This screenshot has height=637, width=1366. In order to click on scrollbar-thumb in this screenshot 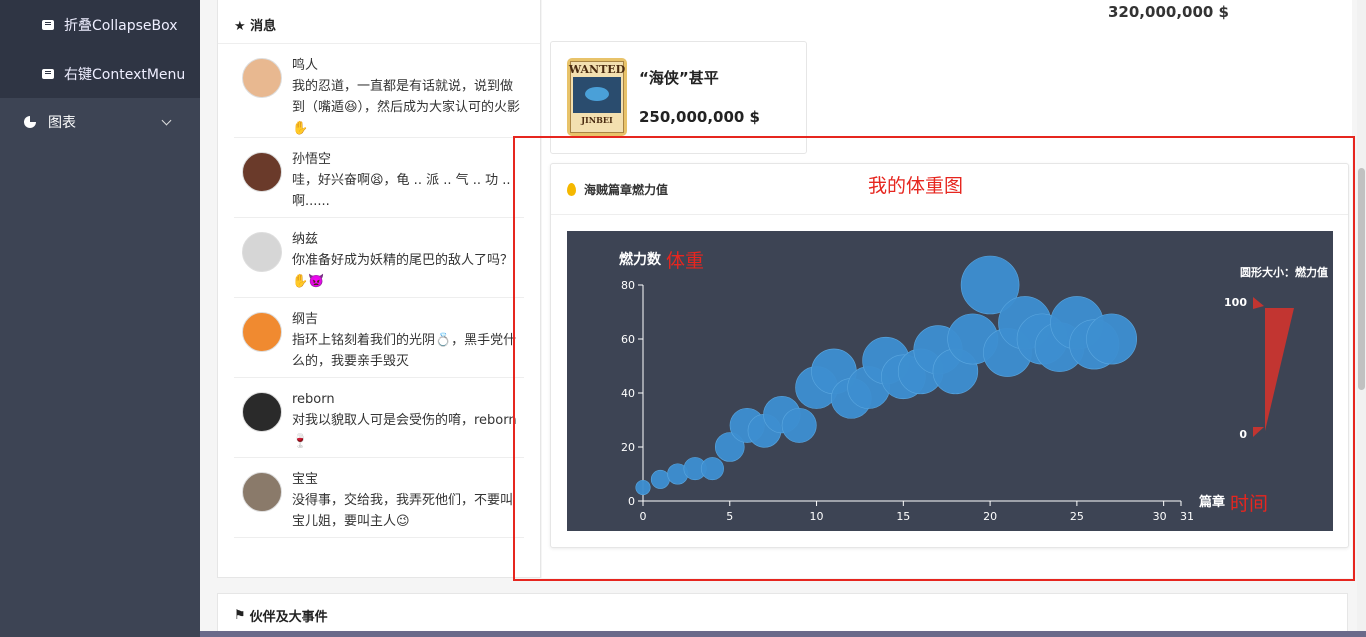, I will do `click(1361, 279)`.